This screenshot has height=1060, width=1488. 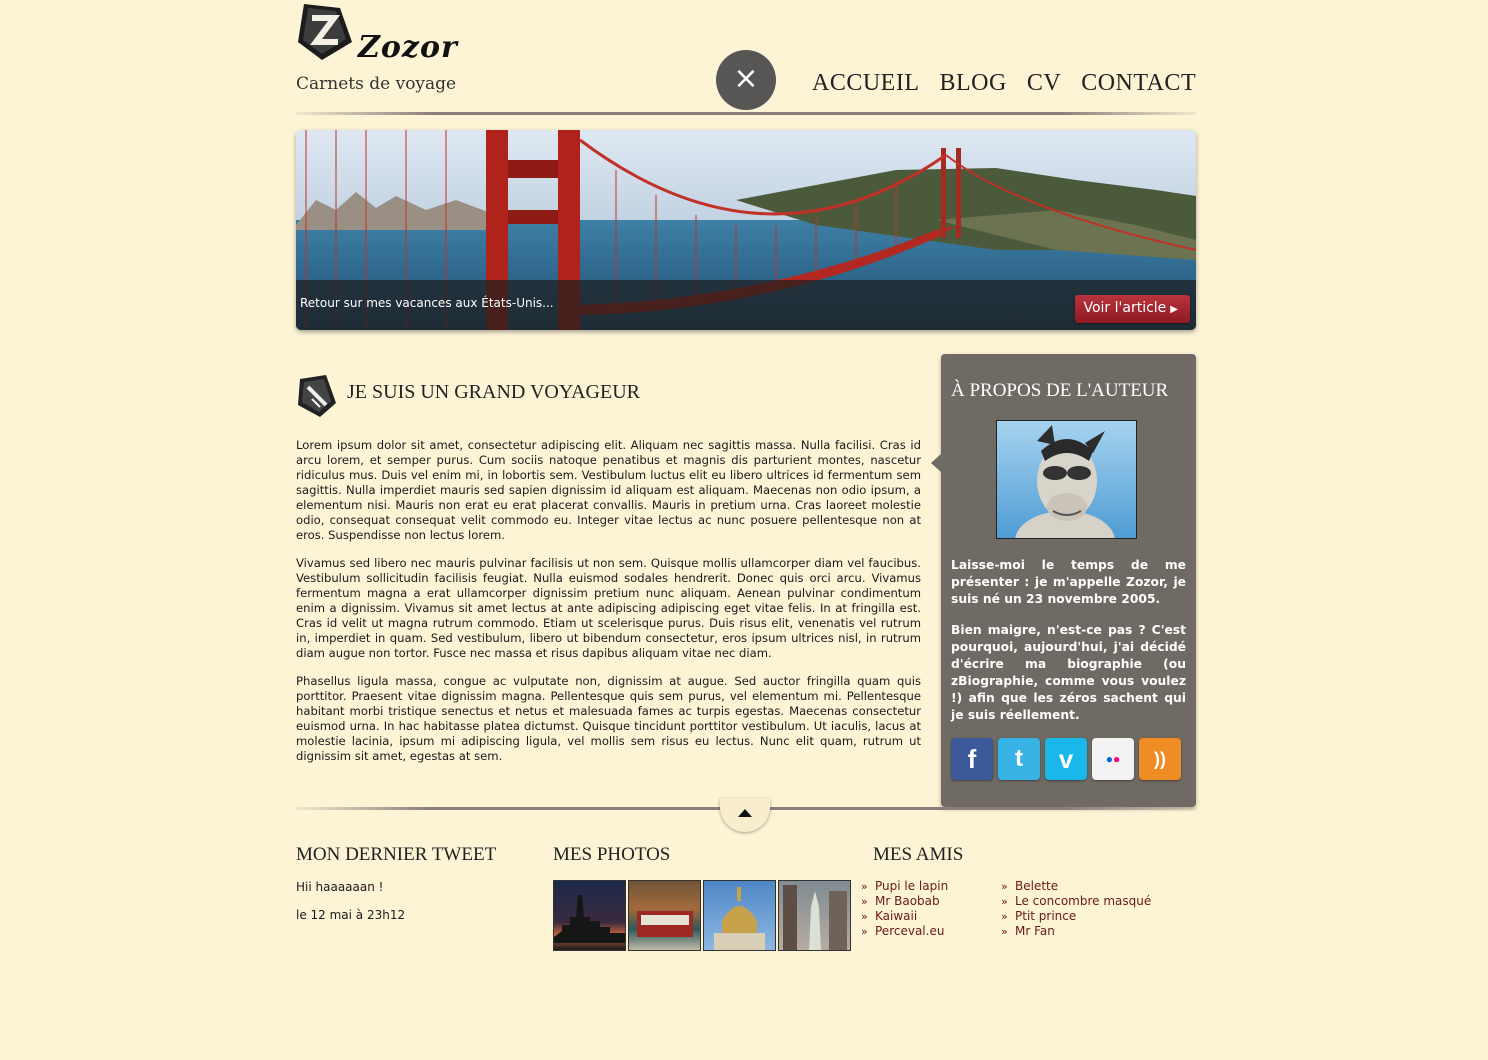 I want to click on friends-title: MES AMIS, so click(x=918, y=854).